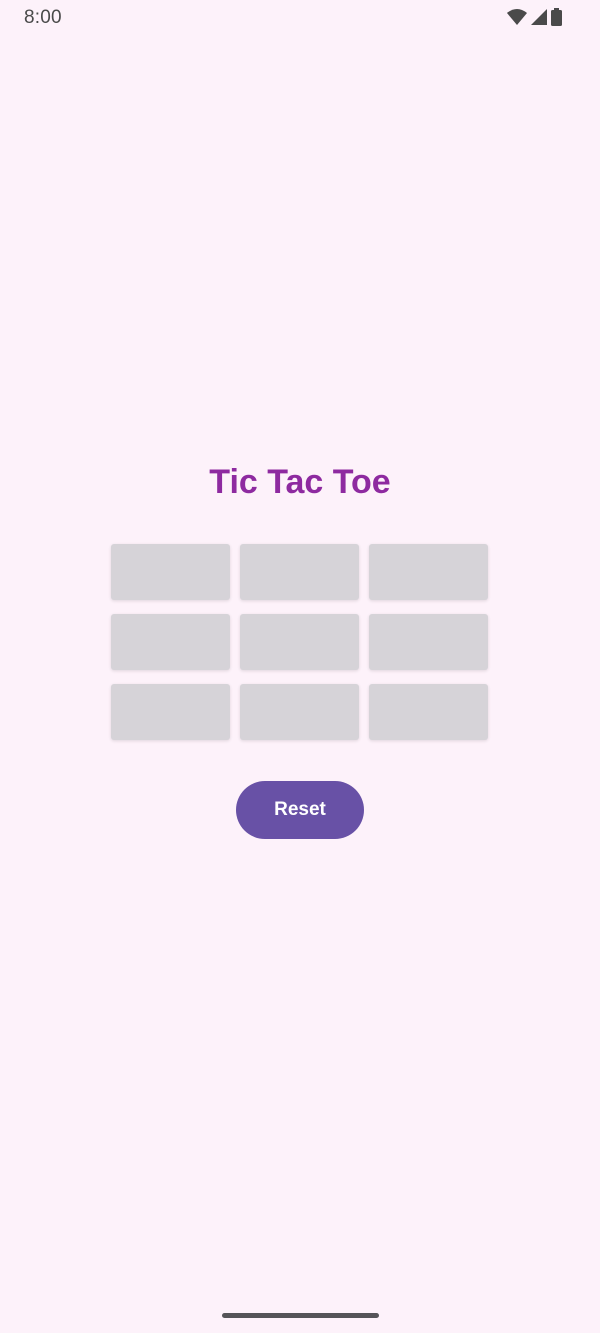 The height and width of the screenshot is (1333, 600). Describe the element at coordinates (539, 19) in the screenshot. I see `cellular-signal-icon` at that location.